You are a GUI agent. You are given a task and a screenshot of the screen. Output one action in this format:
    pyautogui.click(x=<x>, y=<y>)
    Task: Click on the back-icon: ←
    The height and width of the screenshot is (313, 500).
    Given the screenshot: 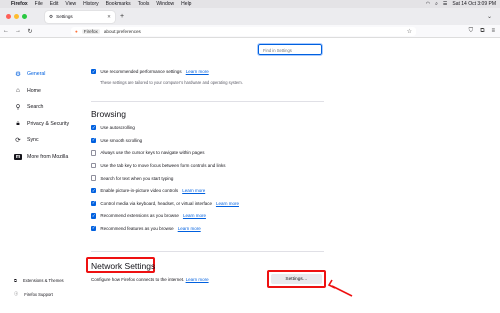 What is the action you would take?
    pyautogui.click(x=6, y=31)
    